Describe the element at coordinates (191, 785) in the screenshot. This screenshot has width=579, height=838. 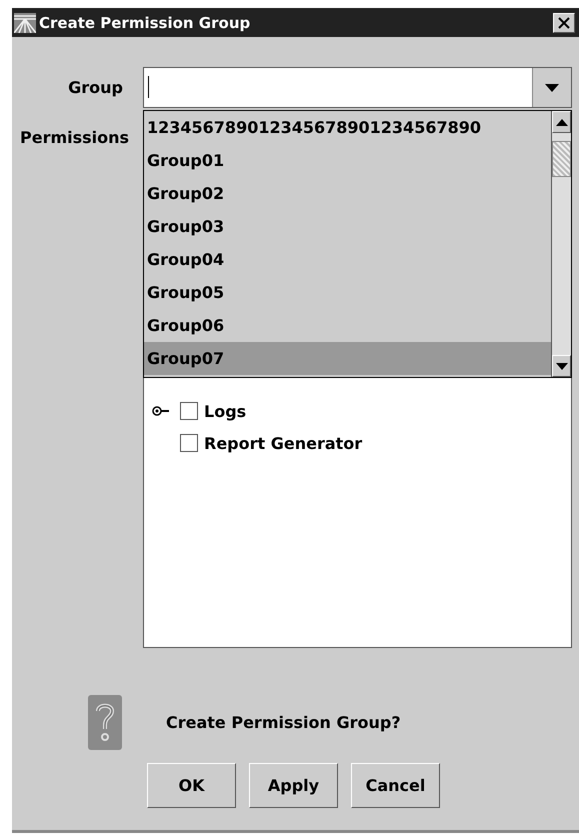
I see `dialog-button: OK` at that location.